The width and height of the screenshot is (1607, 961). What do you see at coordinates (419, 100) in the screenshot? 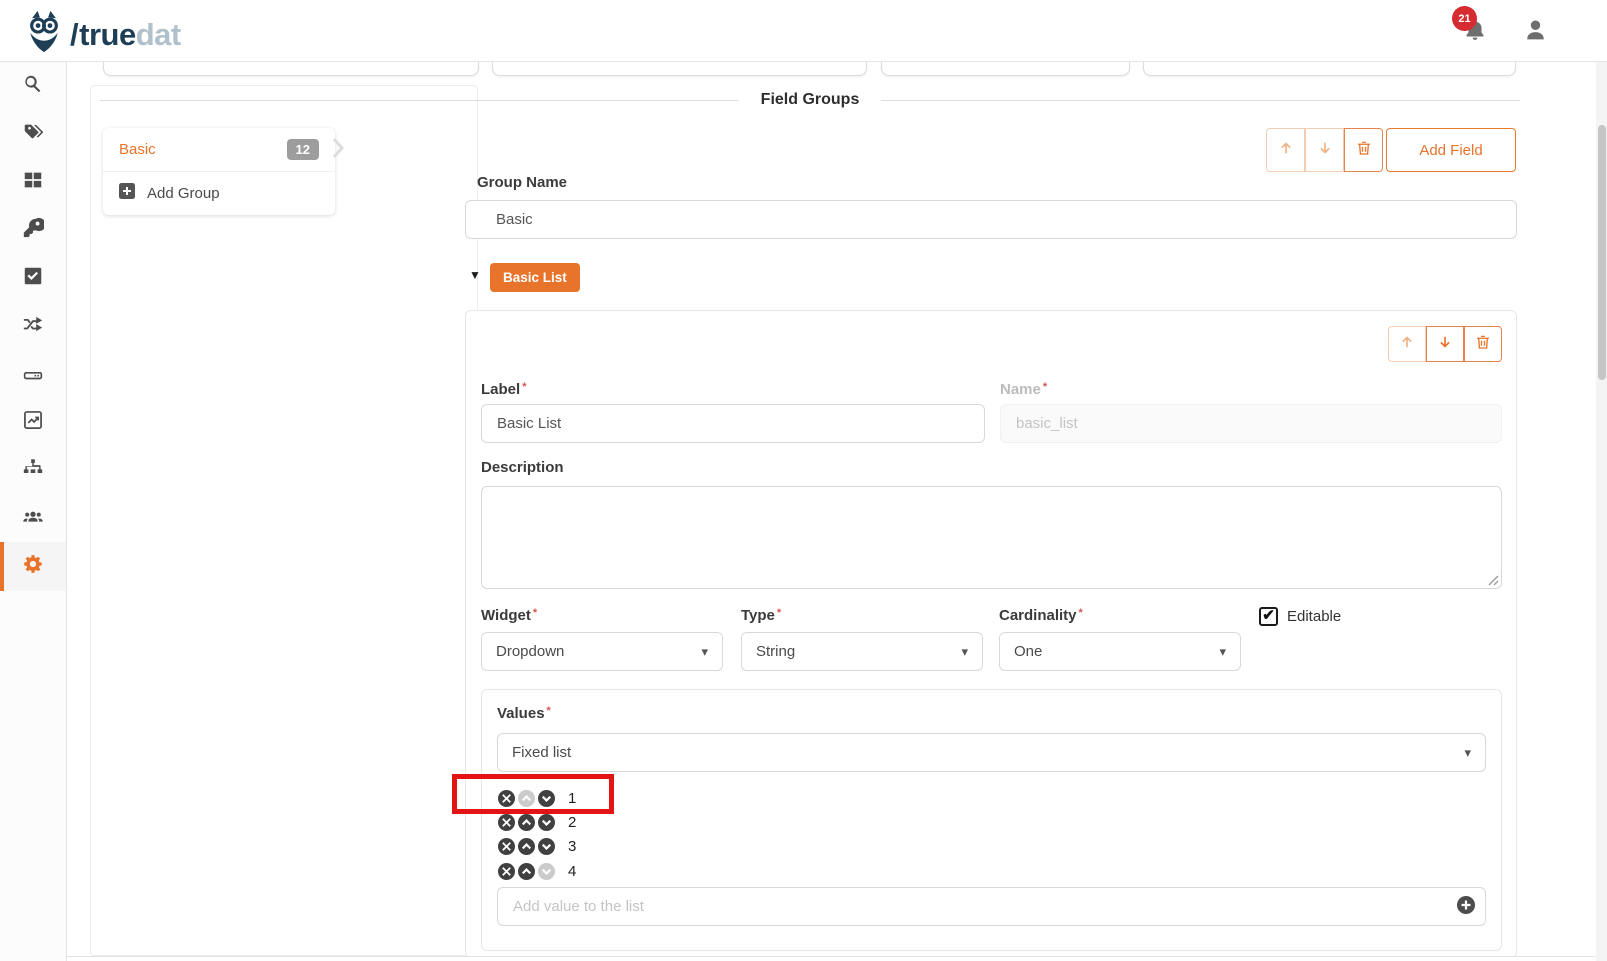
I see `divider-line-left` at bounding box center [419, 100].